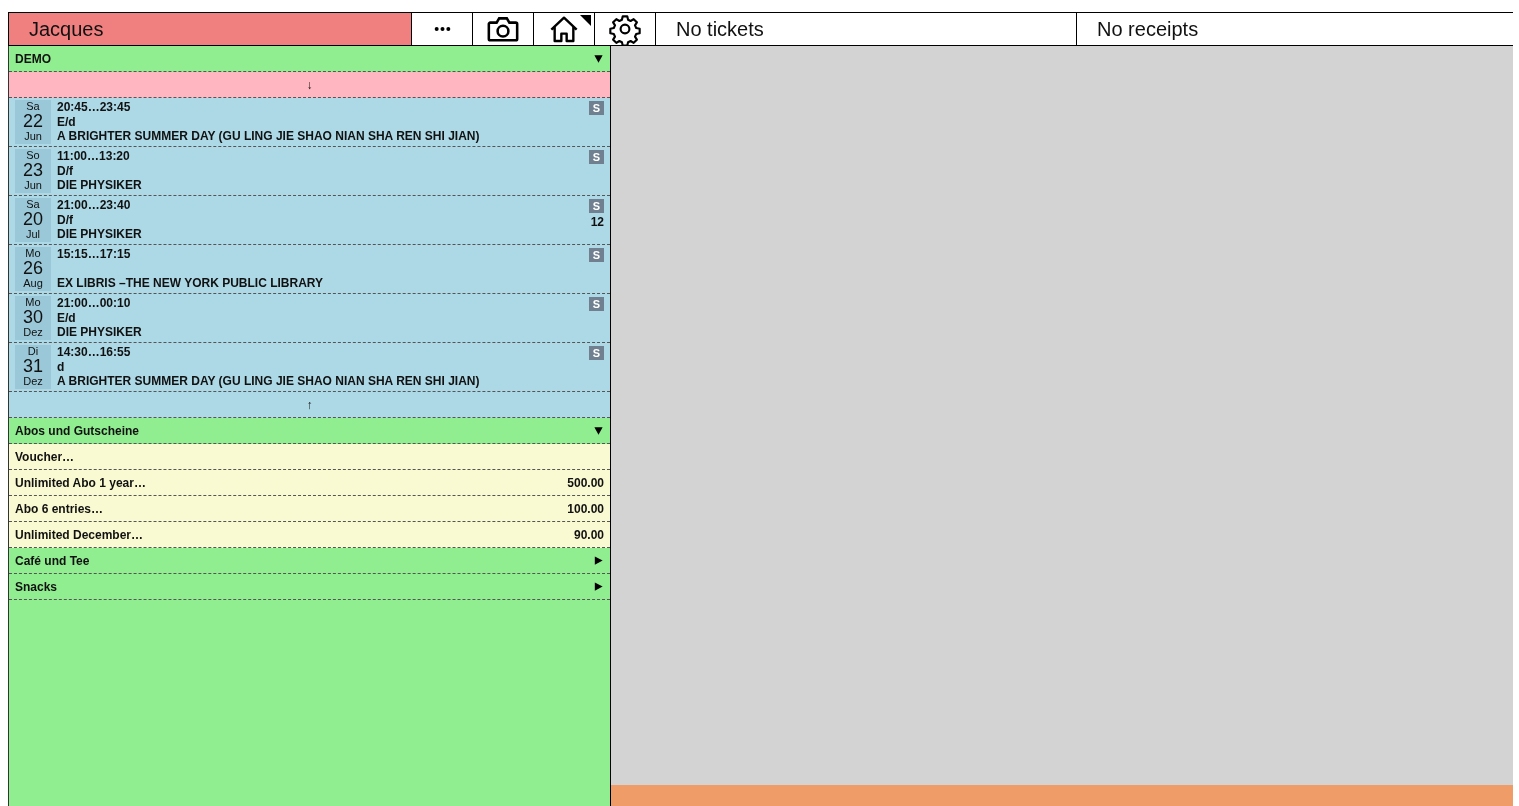 The height and width of the screenshot is (806, 1519). What do you see at coordinates (191, 283) in the screenshot?
I see `event-title: EX LIBRIS –THE NEW YORK PUBLIC LIBRARY` at bounding box center [191, 283].